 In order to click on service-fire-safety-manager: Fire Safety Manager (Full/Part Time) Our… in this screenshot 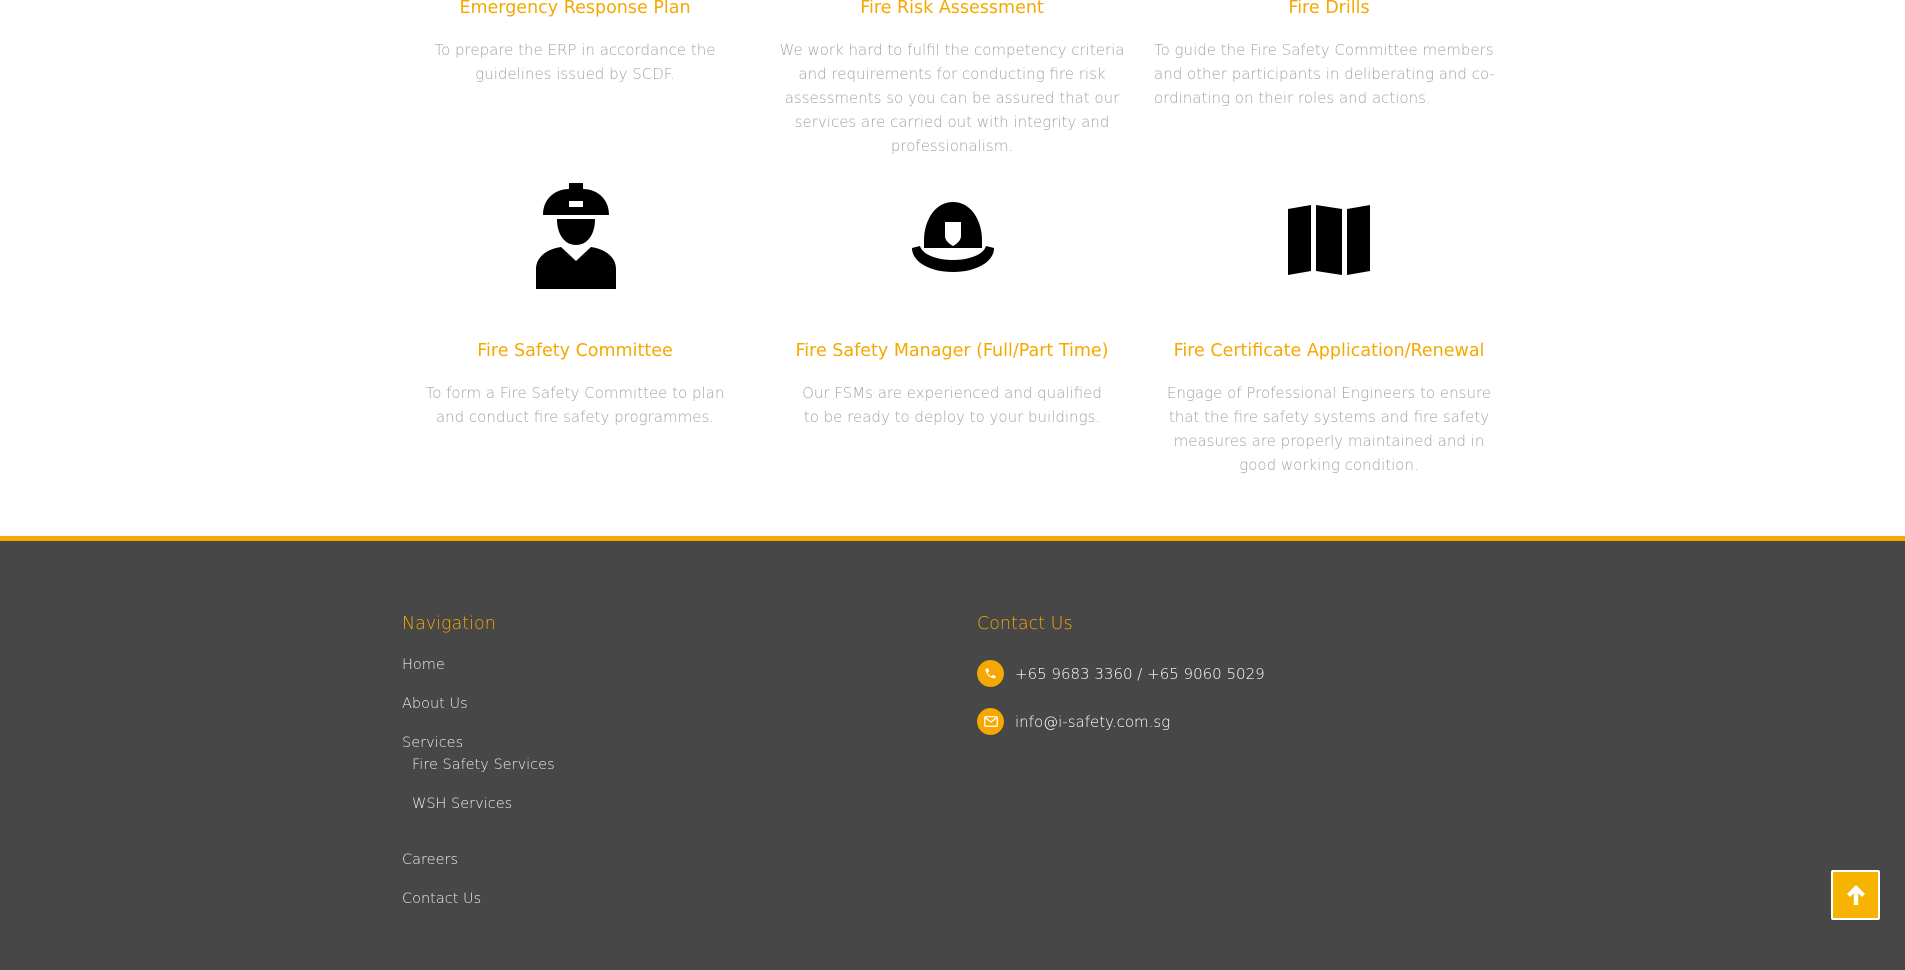, I will do `click(952, 385)`.